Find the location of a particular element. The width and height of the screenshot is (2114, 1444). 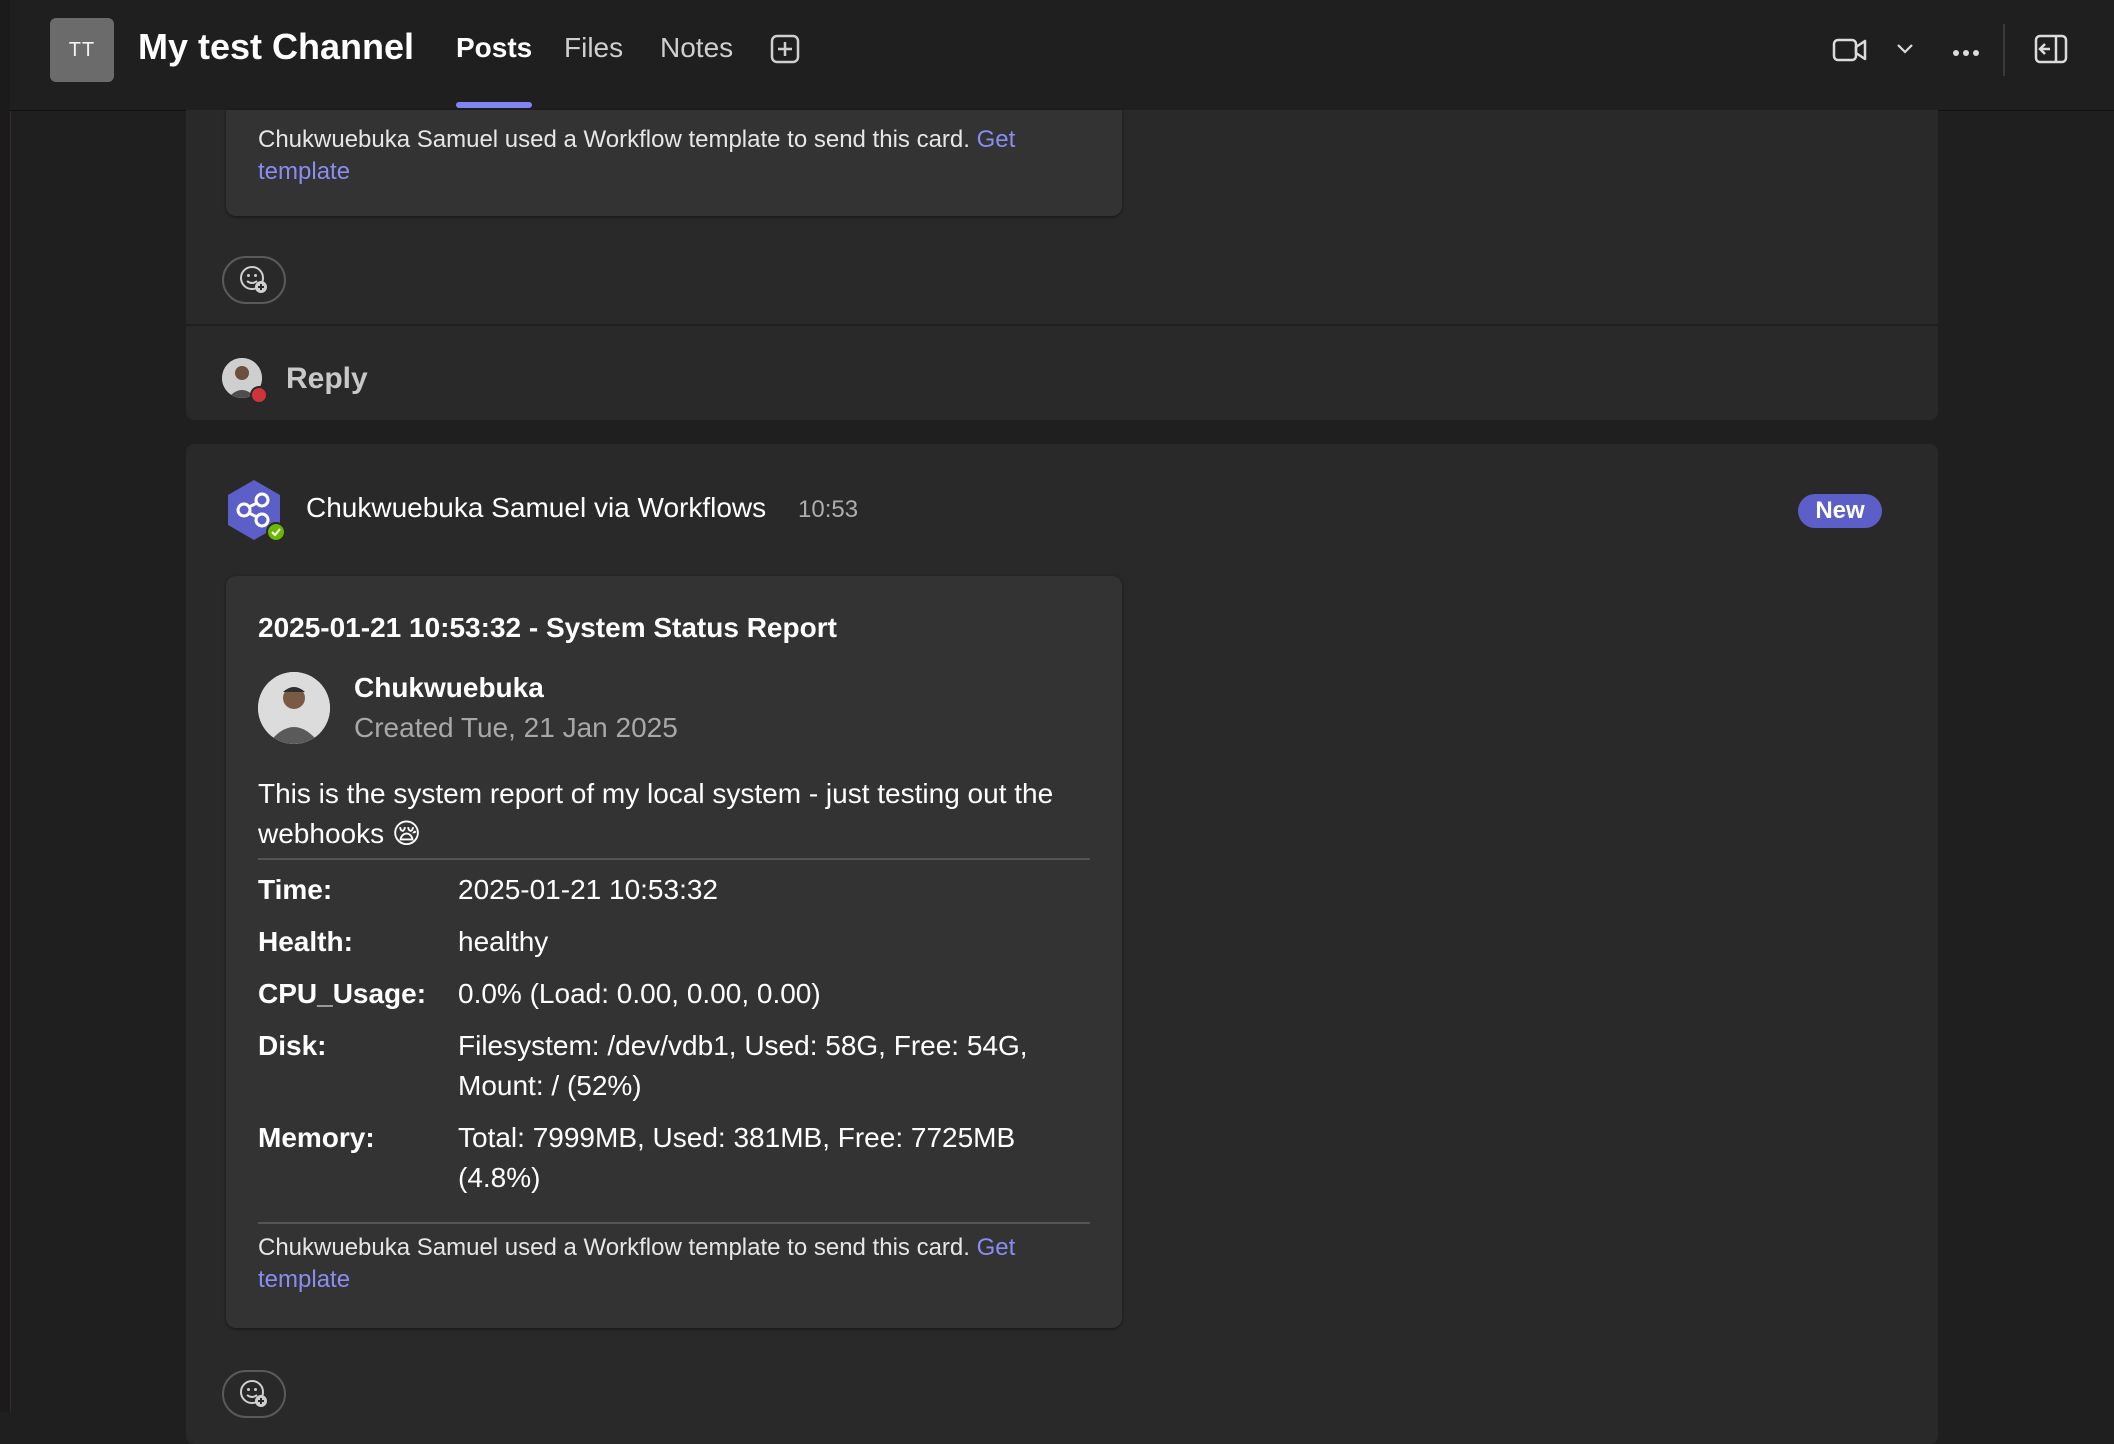

open-panel-icon is located at coordinates (2051, 51).